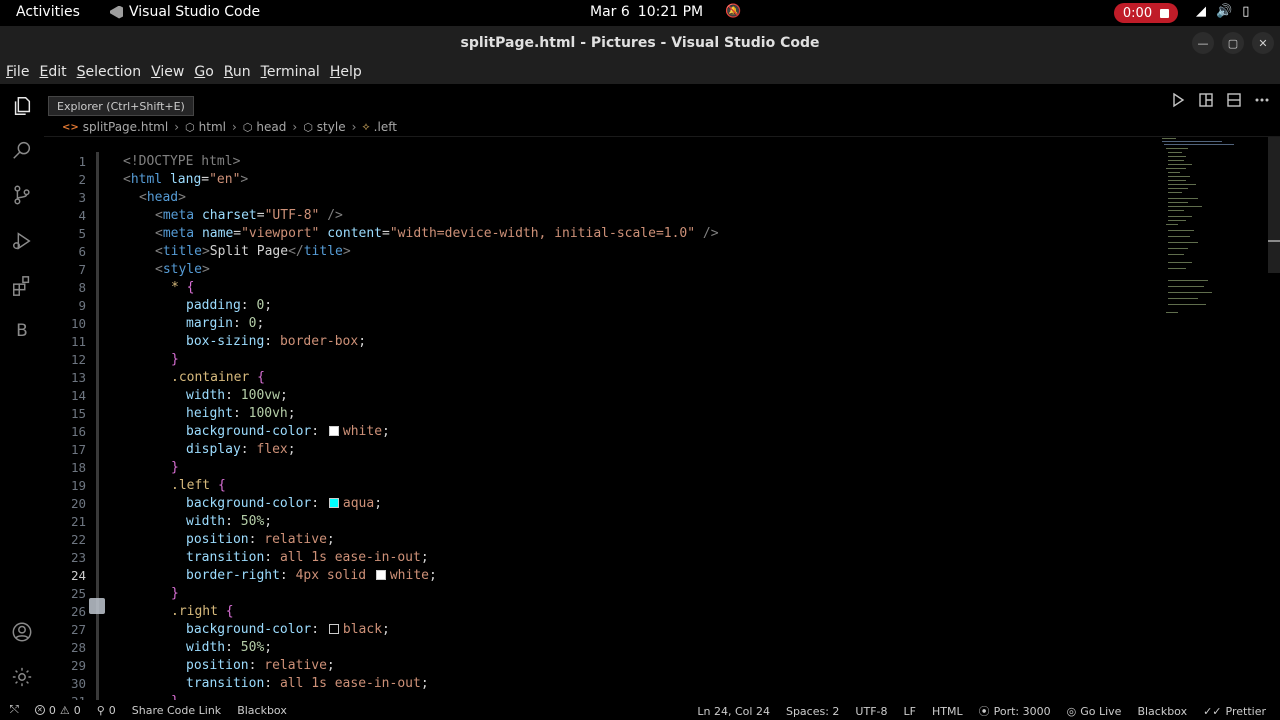  What do you see at coordinates (1220, 102) in the screenshot?
I see `editor-actions` at bounding box center [1220, 102].